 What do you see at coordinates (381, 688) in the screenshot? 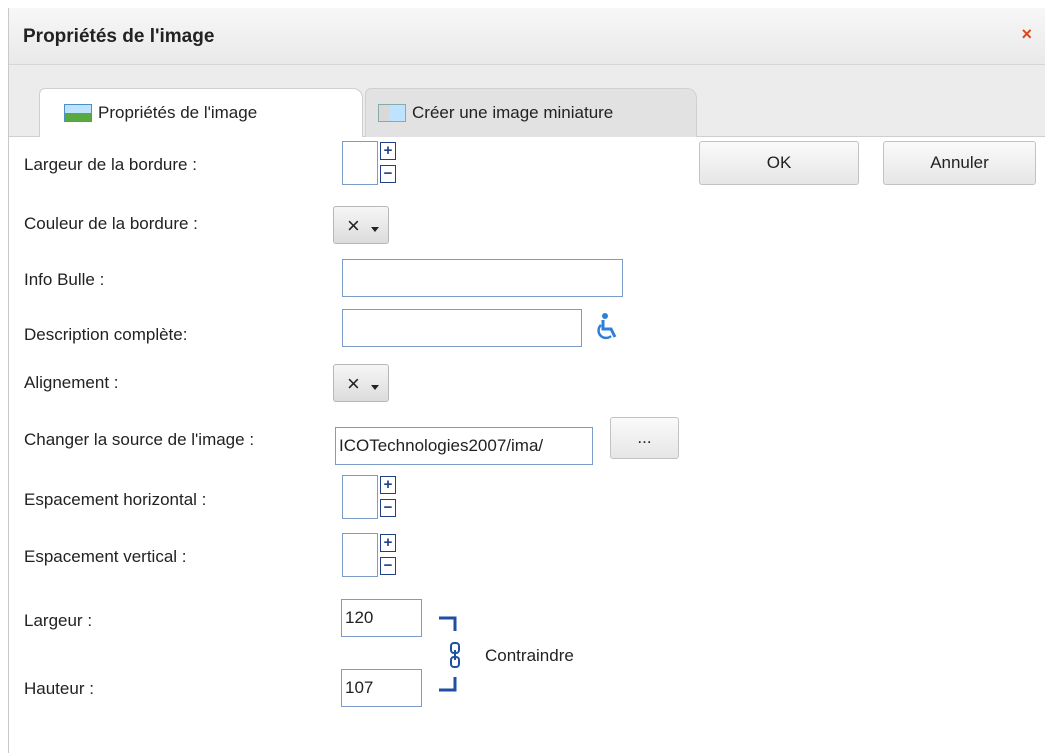
I see `height-input` at bounding box center [381, 688].